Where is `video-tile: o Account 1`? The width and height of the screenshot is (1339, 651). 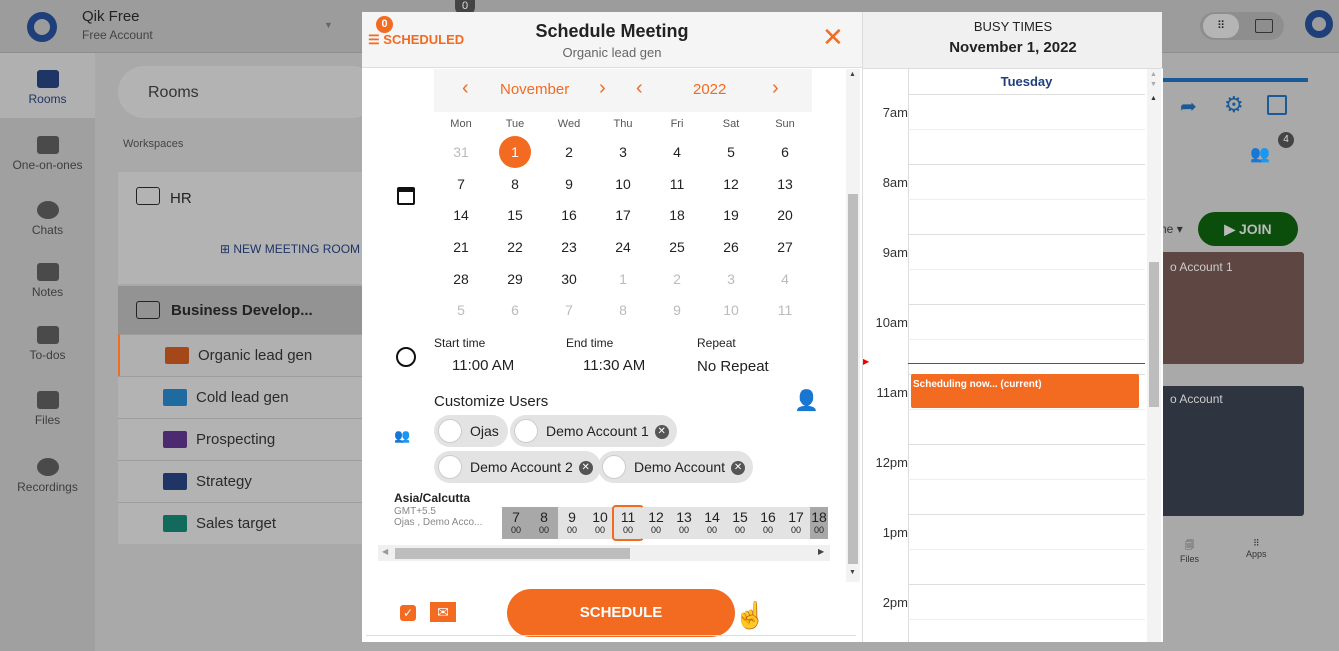
video-tile: o Account 1 is located at coordinates (1232, 308).